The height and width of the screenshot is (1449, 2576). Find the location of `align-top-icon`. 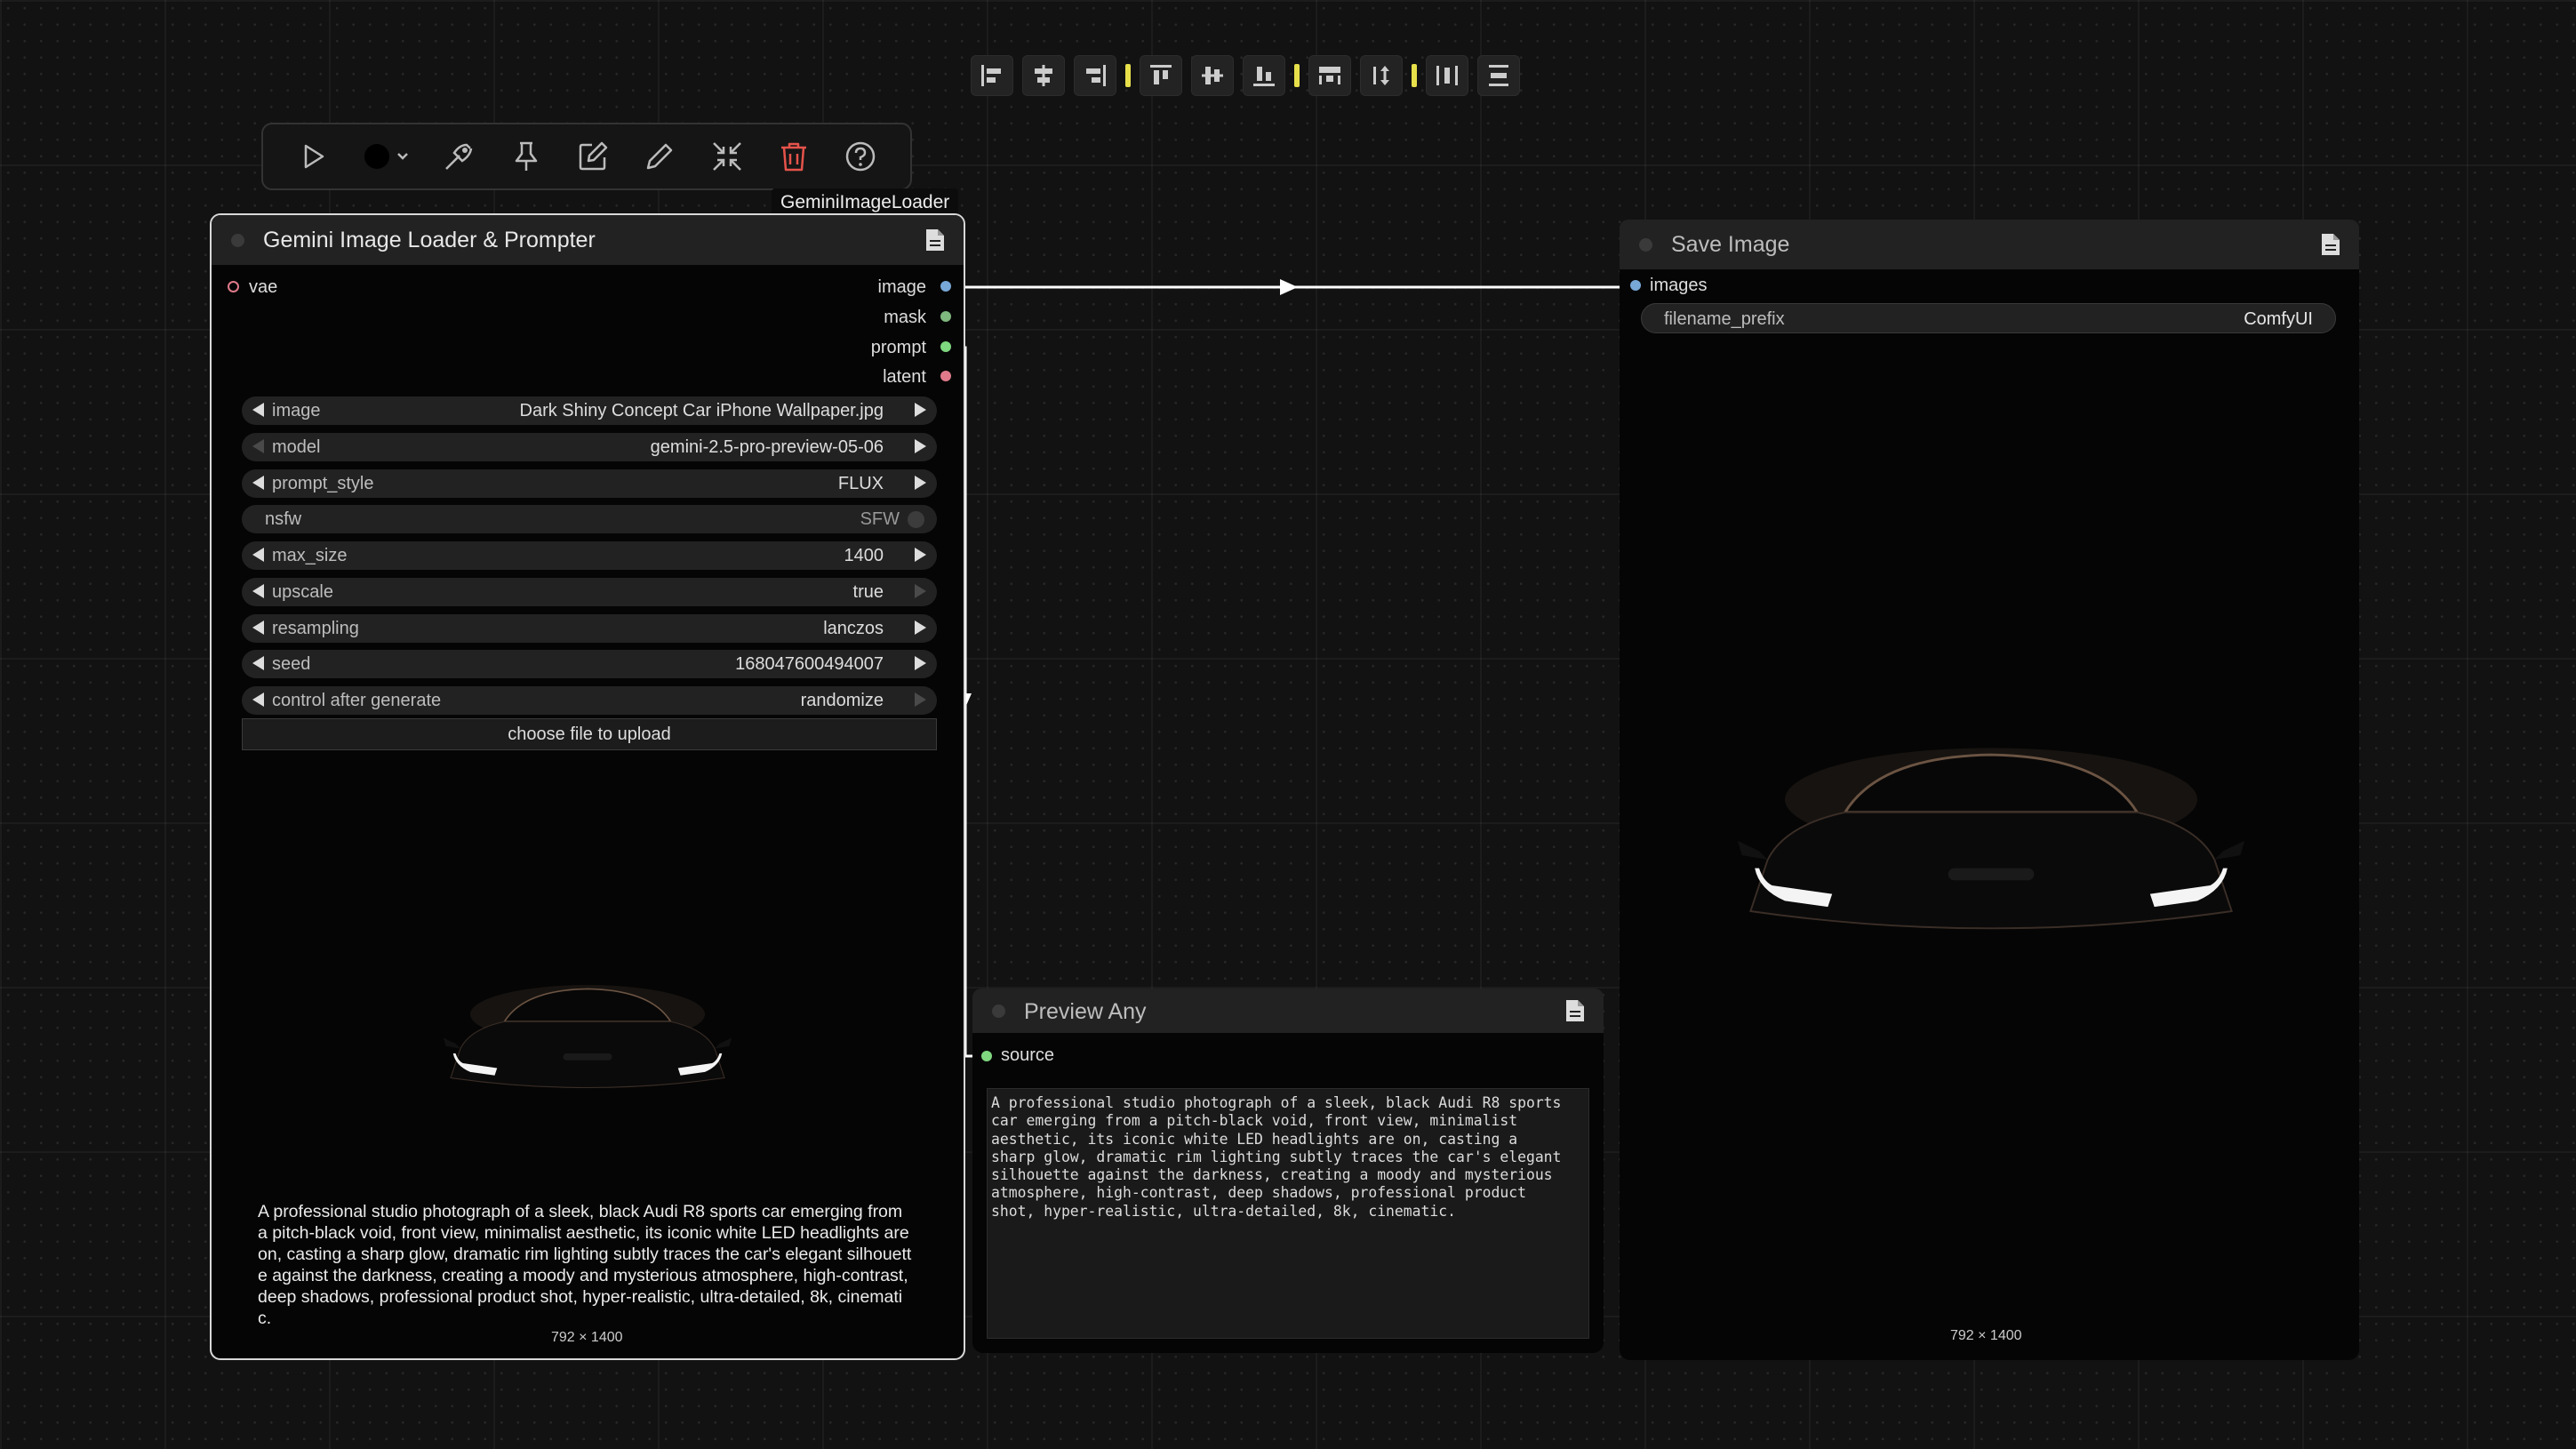

align-top-icon is located at coordinates (1161, 75).